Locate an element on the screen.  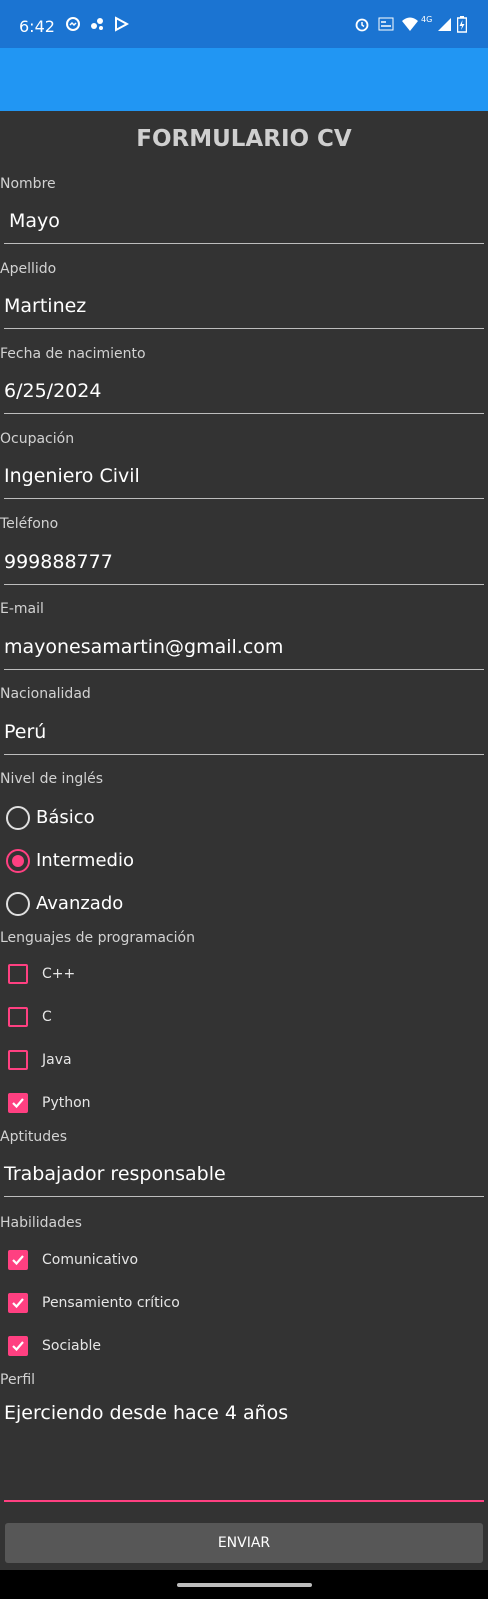
nombre-value: Mayo is located at coordinates (34, 221).